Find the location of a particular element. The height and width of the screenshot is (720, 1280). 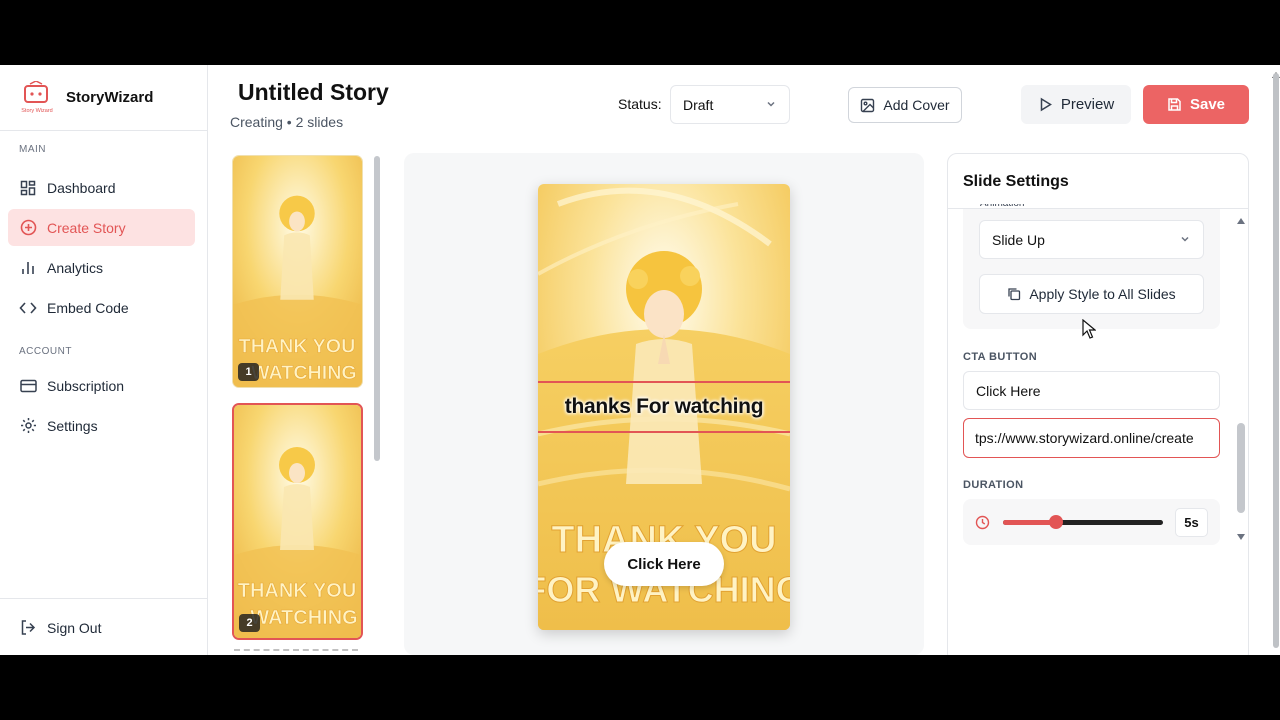

animation-select: Slide Up is located at coordinates (1091, 239).